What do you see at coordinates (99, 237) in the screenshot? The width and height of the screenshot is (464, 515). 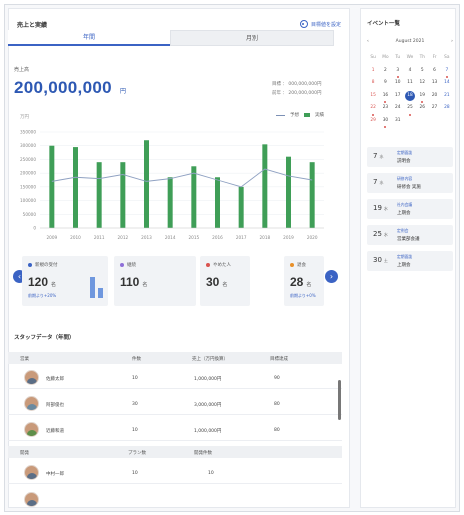 I see `x-tick-label: 2011` at bounding box center [99, 237].